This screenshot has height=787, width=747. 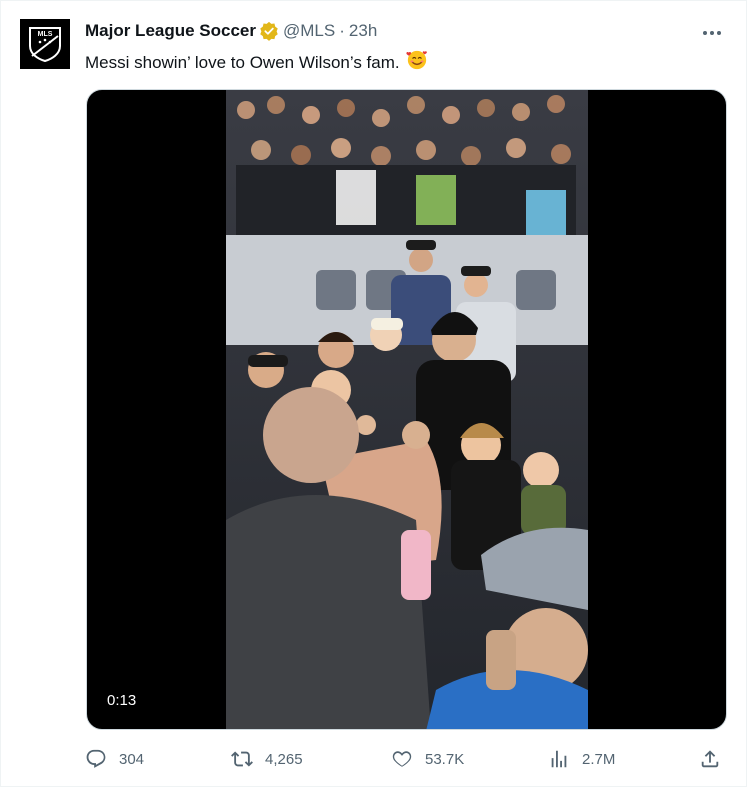 I want to click on share-button, so click(x=710, y=759).